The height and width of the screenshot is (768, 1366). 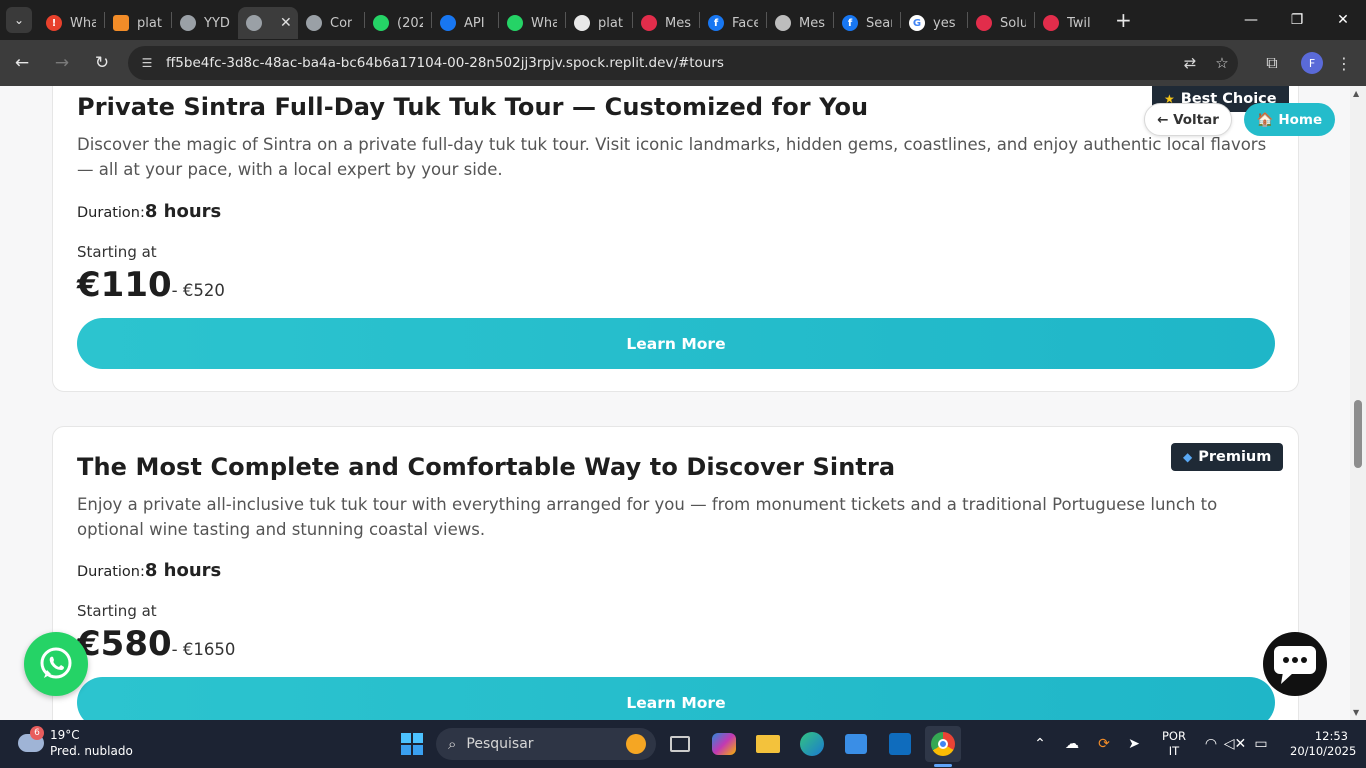 I want to click on window-controls: — ❐ ✕, so click(x=1297, y=20).